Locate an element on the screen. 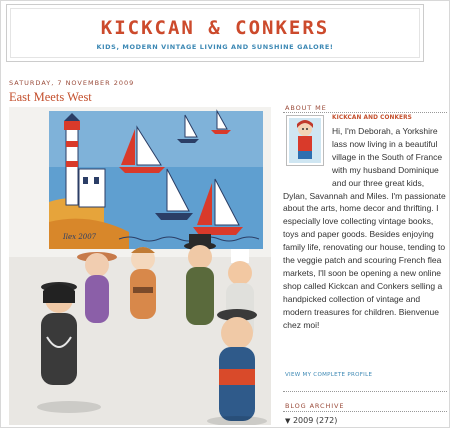 The width and height of the screenshot is (450, 428). archive-year: 2009 is located at coordinates (303, 420).